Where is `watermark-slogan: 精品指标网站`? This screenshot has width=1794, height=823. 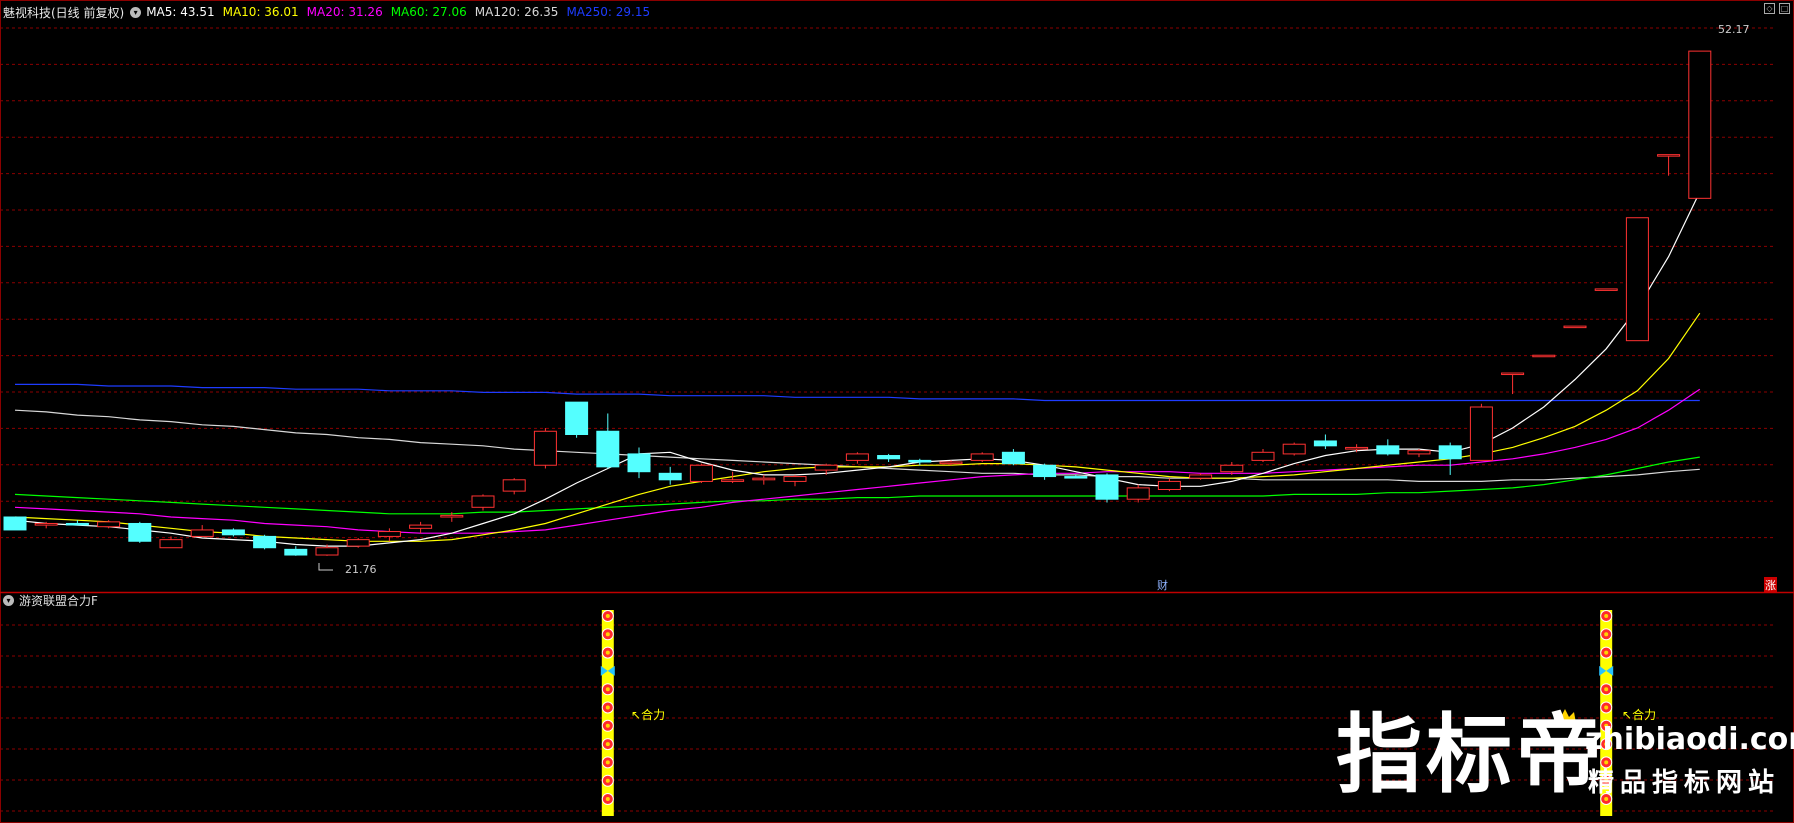 watermark-slogan: 精品指标网站 is located at coordinates (1684, 783).